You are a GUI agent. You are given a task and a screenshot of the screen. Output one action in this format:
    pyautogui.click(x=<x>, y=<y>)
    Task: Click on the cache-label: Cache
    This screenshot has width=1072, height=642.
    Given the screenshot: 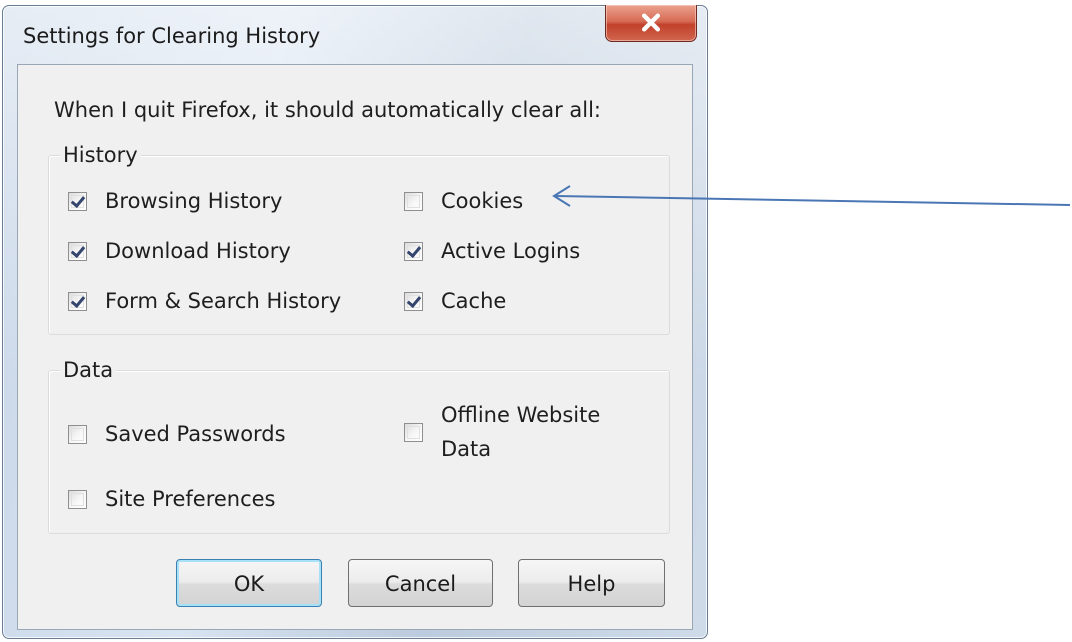 What is the action you would take?
    pyautogui.click(x=474, y=301)
    